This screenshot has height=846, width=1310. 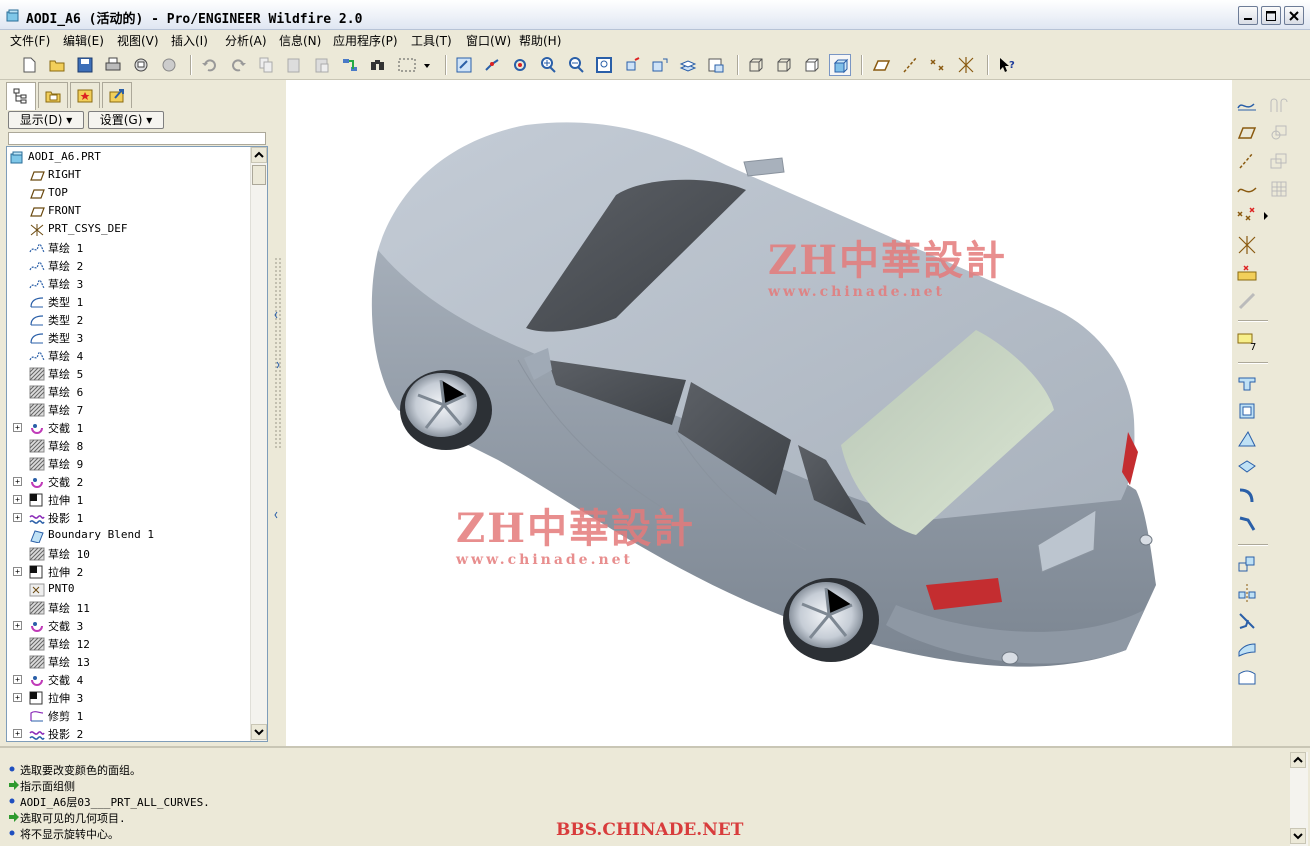 I want to click on context-help-button: ?, so click(x=1007, y=65).